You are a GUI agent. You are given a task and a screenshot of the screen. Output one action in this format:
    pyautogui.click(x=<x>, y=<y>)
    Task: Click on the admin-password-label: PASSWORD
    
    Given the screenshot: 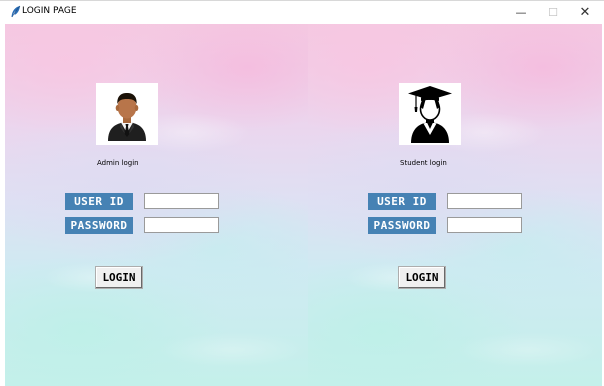 What is the action you would take?
    pyautogui.click(x=99, y=225)
    